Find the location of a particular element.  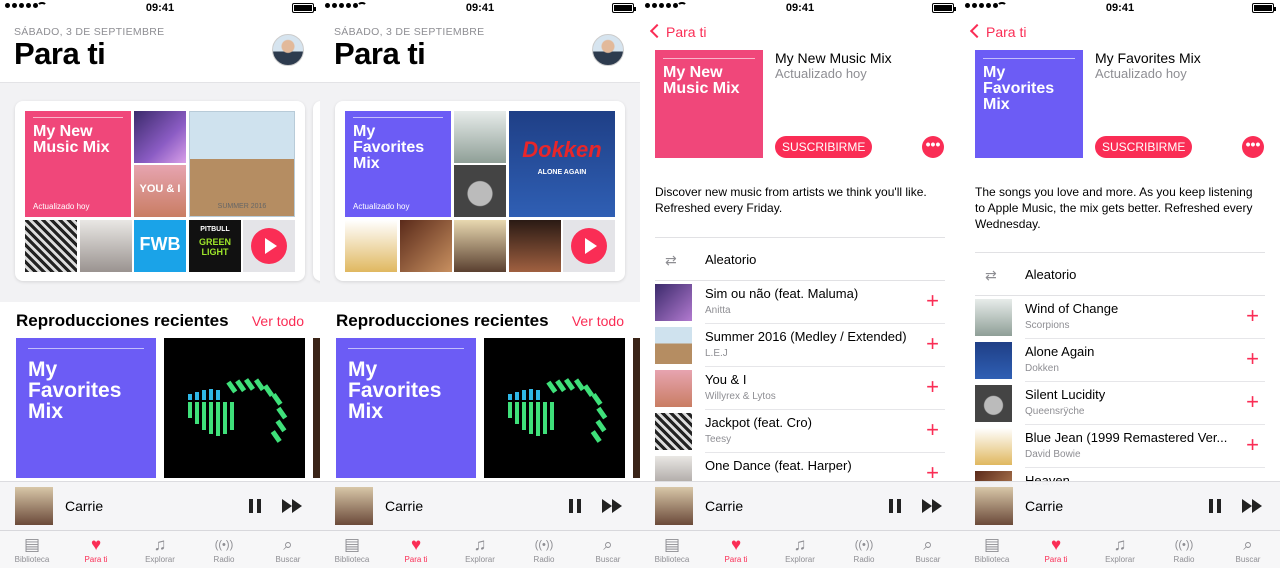

track-row: Summer 2016 (Medley / Extended) L.E.J + is located at coordinates (800, 345).